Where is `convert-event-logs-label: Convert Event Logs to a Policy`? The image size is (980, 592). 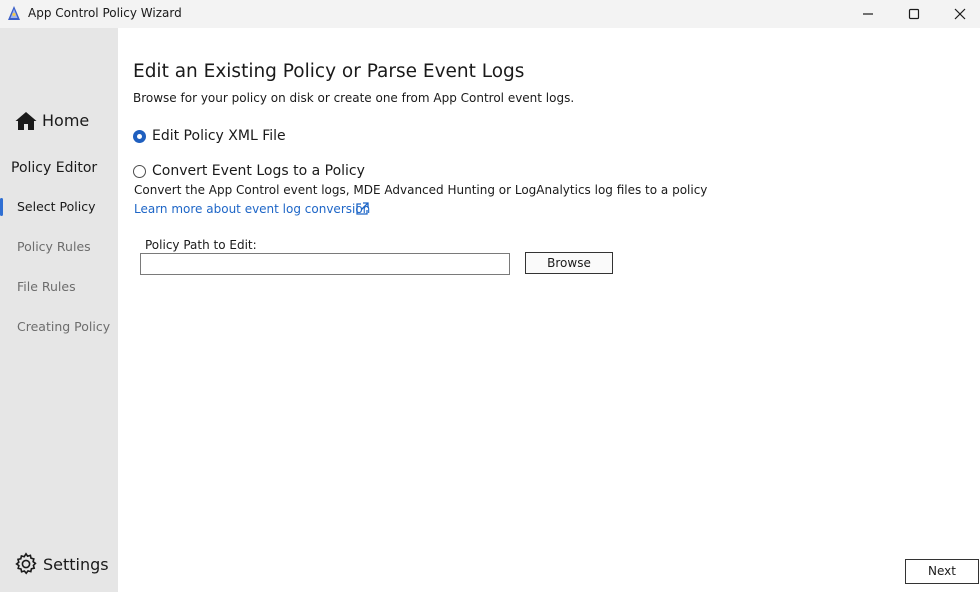
convert-event-logs-label: Convert Event Logs to a Policy is located at coordinates (258, 171).